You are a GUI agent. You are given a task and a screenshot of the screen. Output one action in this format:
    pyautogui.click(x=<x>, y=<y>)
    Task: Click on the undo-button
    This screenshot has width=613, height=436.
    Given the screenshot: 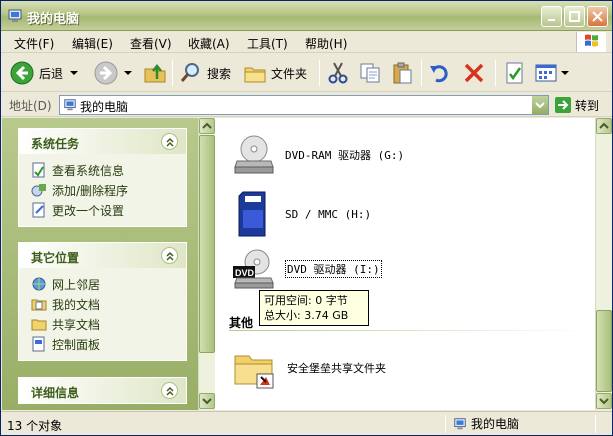 What is the action you would take?
    pyautogui.click(x=440, y=73)
    